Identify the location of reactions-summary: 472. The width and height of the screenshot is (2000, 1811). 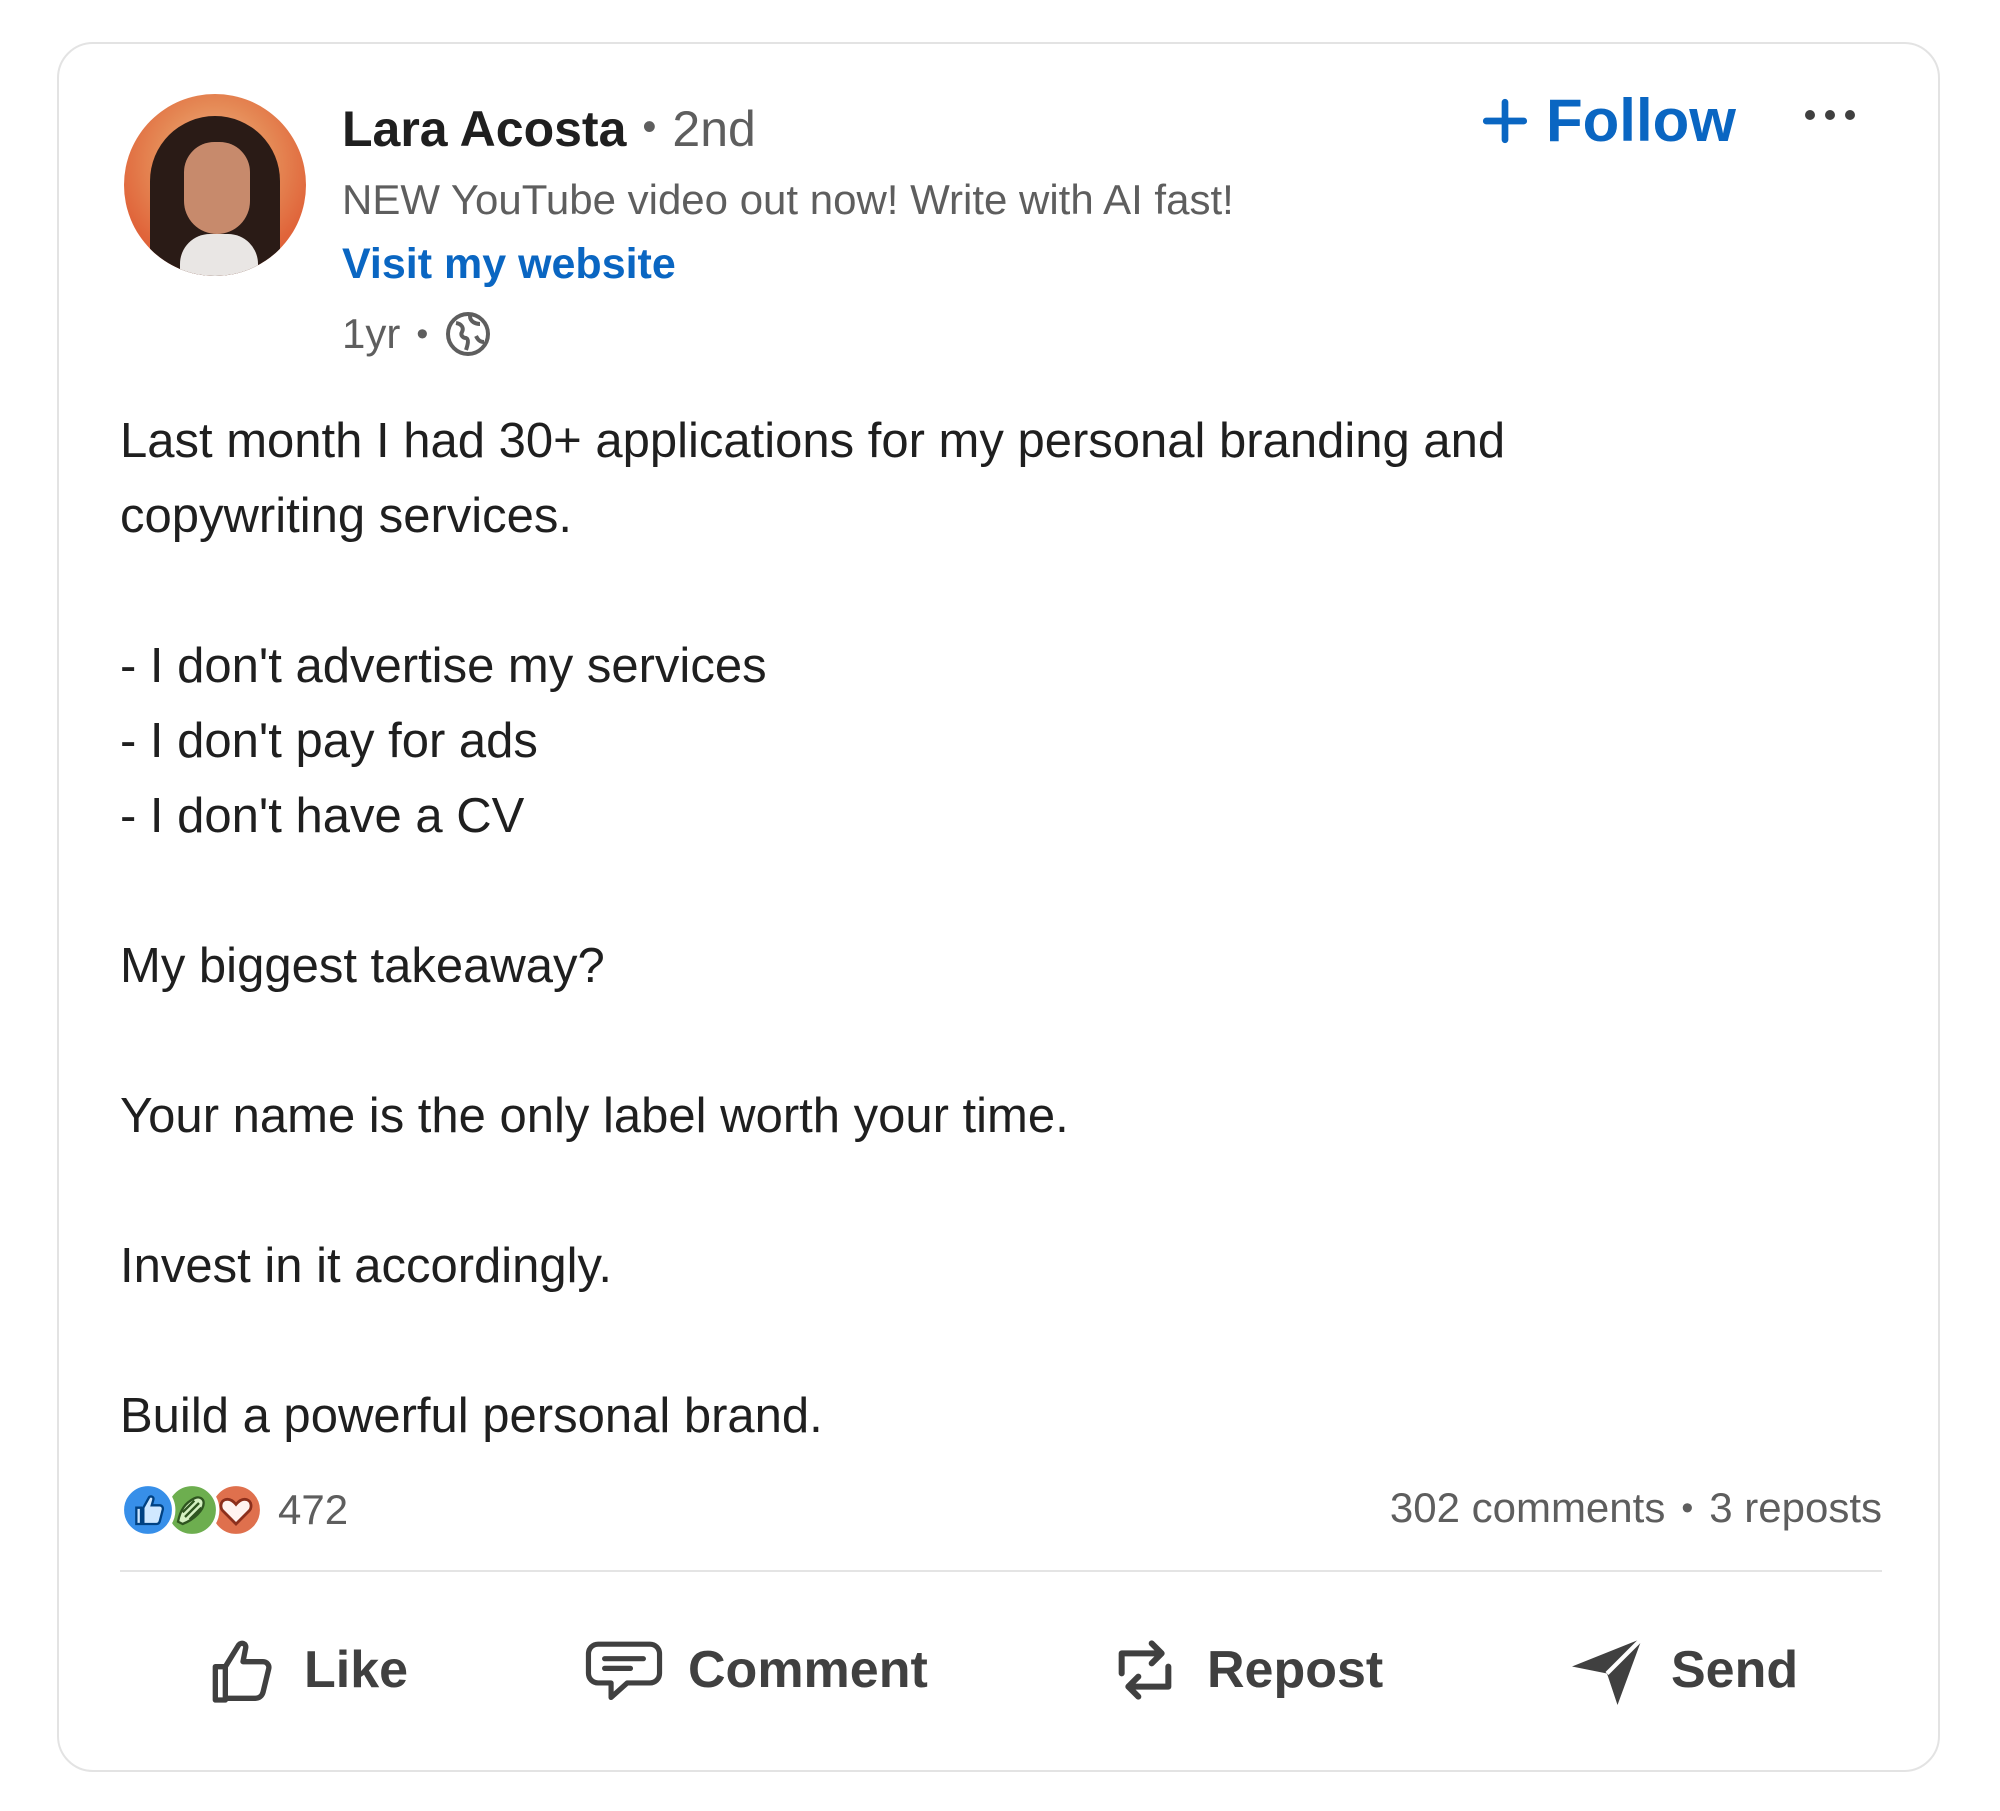
(234, 1510).